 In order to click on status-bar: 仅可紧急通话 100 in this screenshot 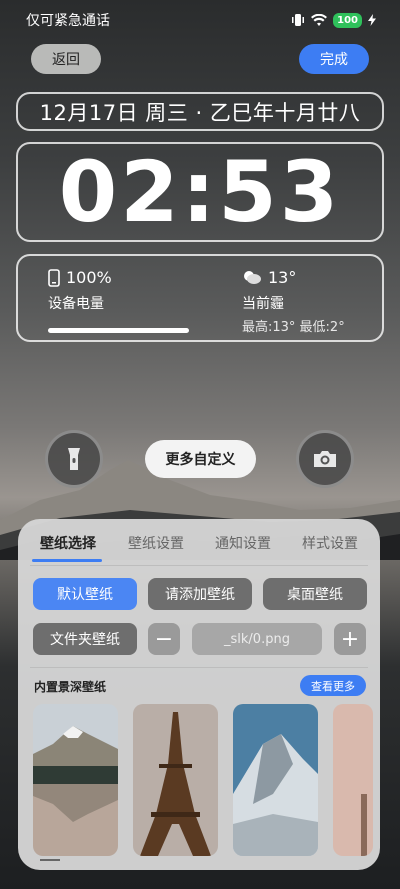, I will do `click(200, 20)`.